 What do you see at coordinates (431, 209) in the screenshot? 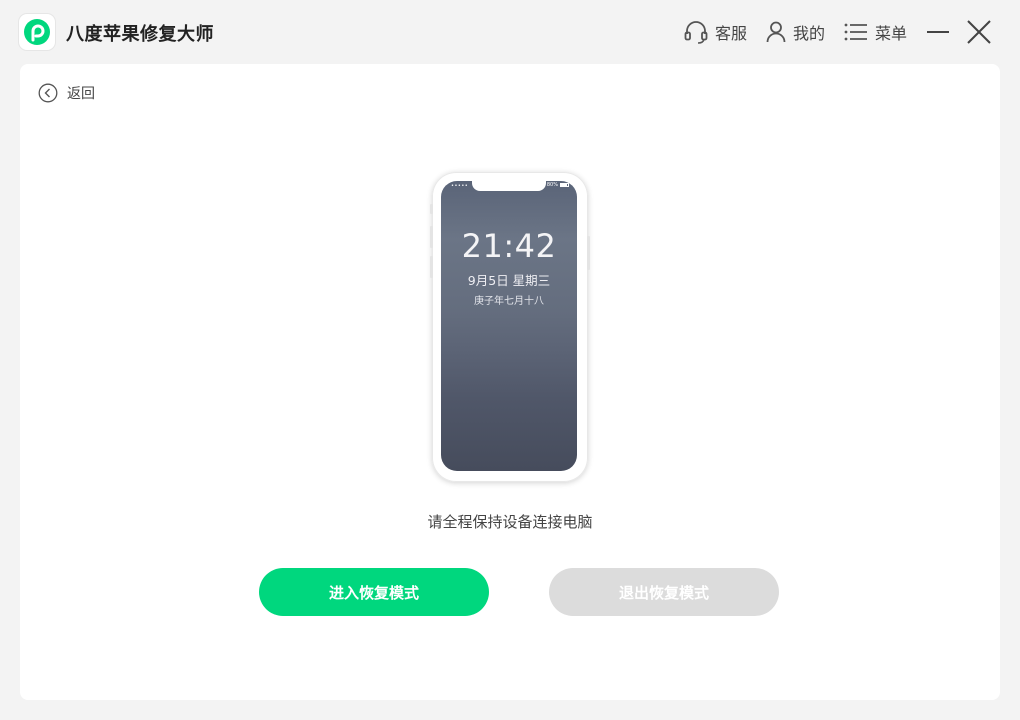
I see `phone-mute-switch` at bounding box center [431, 209].